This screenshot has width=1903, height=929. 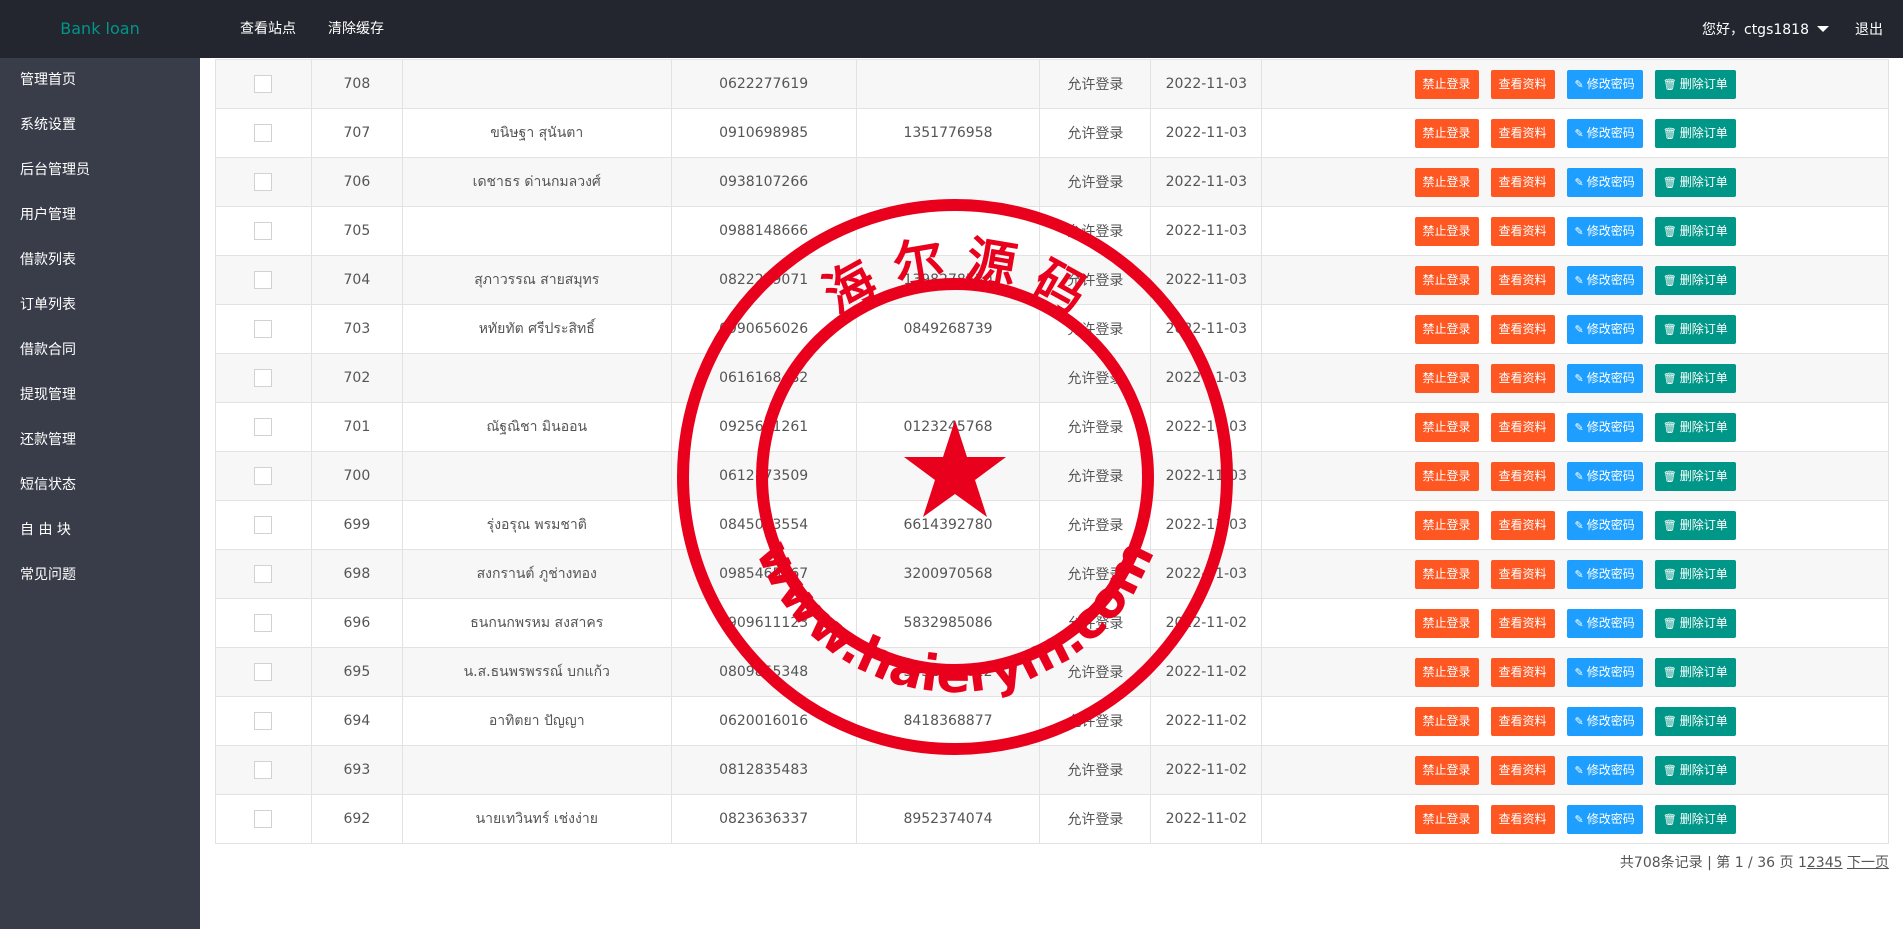 What do you see at coordinates (100, 530) in the screenshot?
I see `sidebar-item-free-block: 自 由 块` at bounding box center [100, 530].